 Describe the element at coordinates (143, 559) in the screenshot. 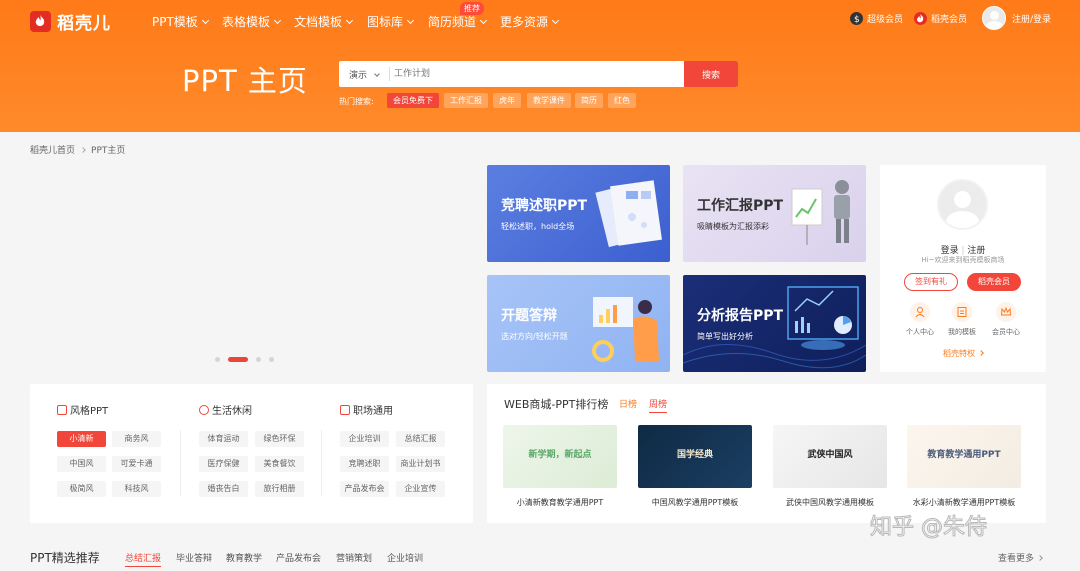

I see `tab-summary-report: 总结汇报` at that location.